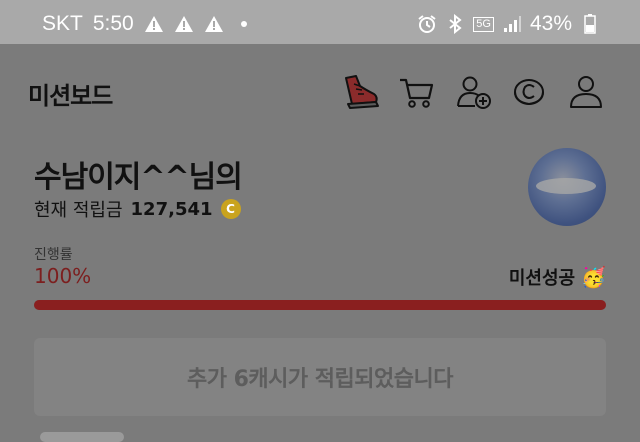  I want to click on notification-dot-icon, so click(244, 24).